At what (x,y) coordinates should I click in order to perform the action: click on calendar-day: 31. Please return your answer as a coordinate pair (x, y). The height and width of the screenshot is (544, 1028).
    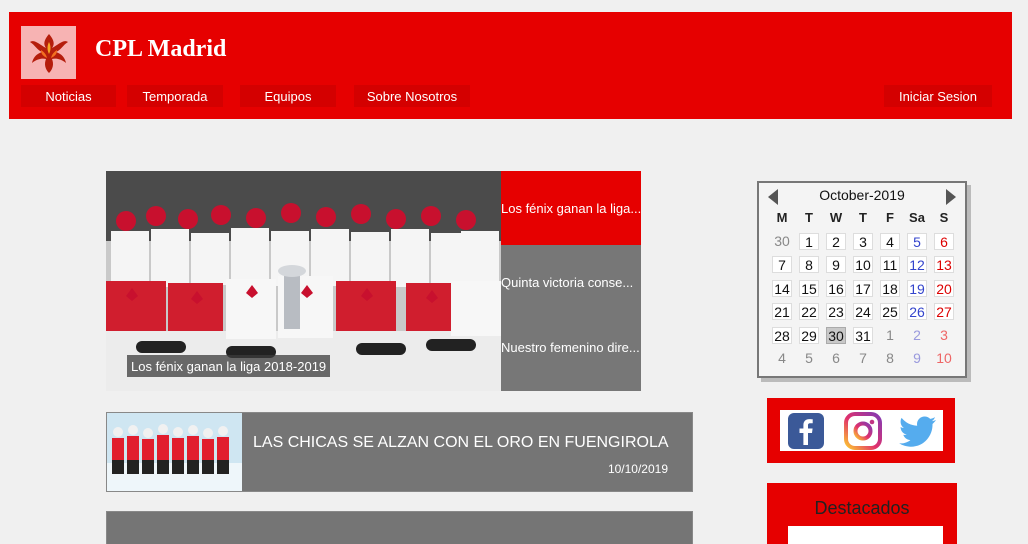
    Looking at the image, I should click on (863, 335).